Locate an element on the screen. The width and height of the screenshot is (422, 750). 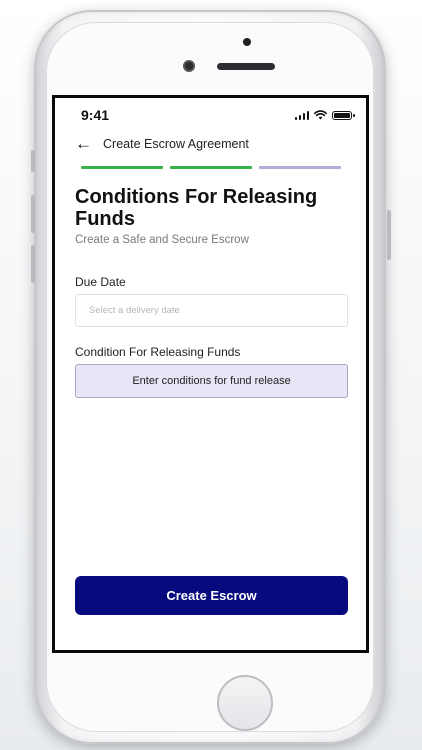
front-camera is located at coordinates (189, 66).